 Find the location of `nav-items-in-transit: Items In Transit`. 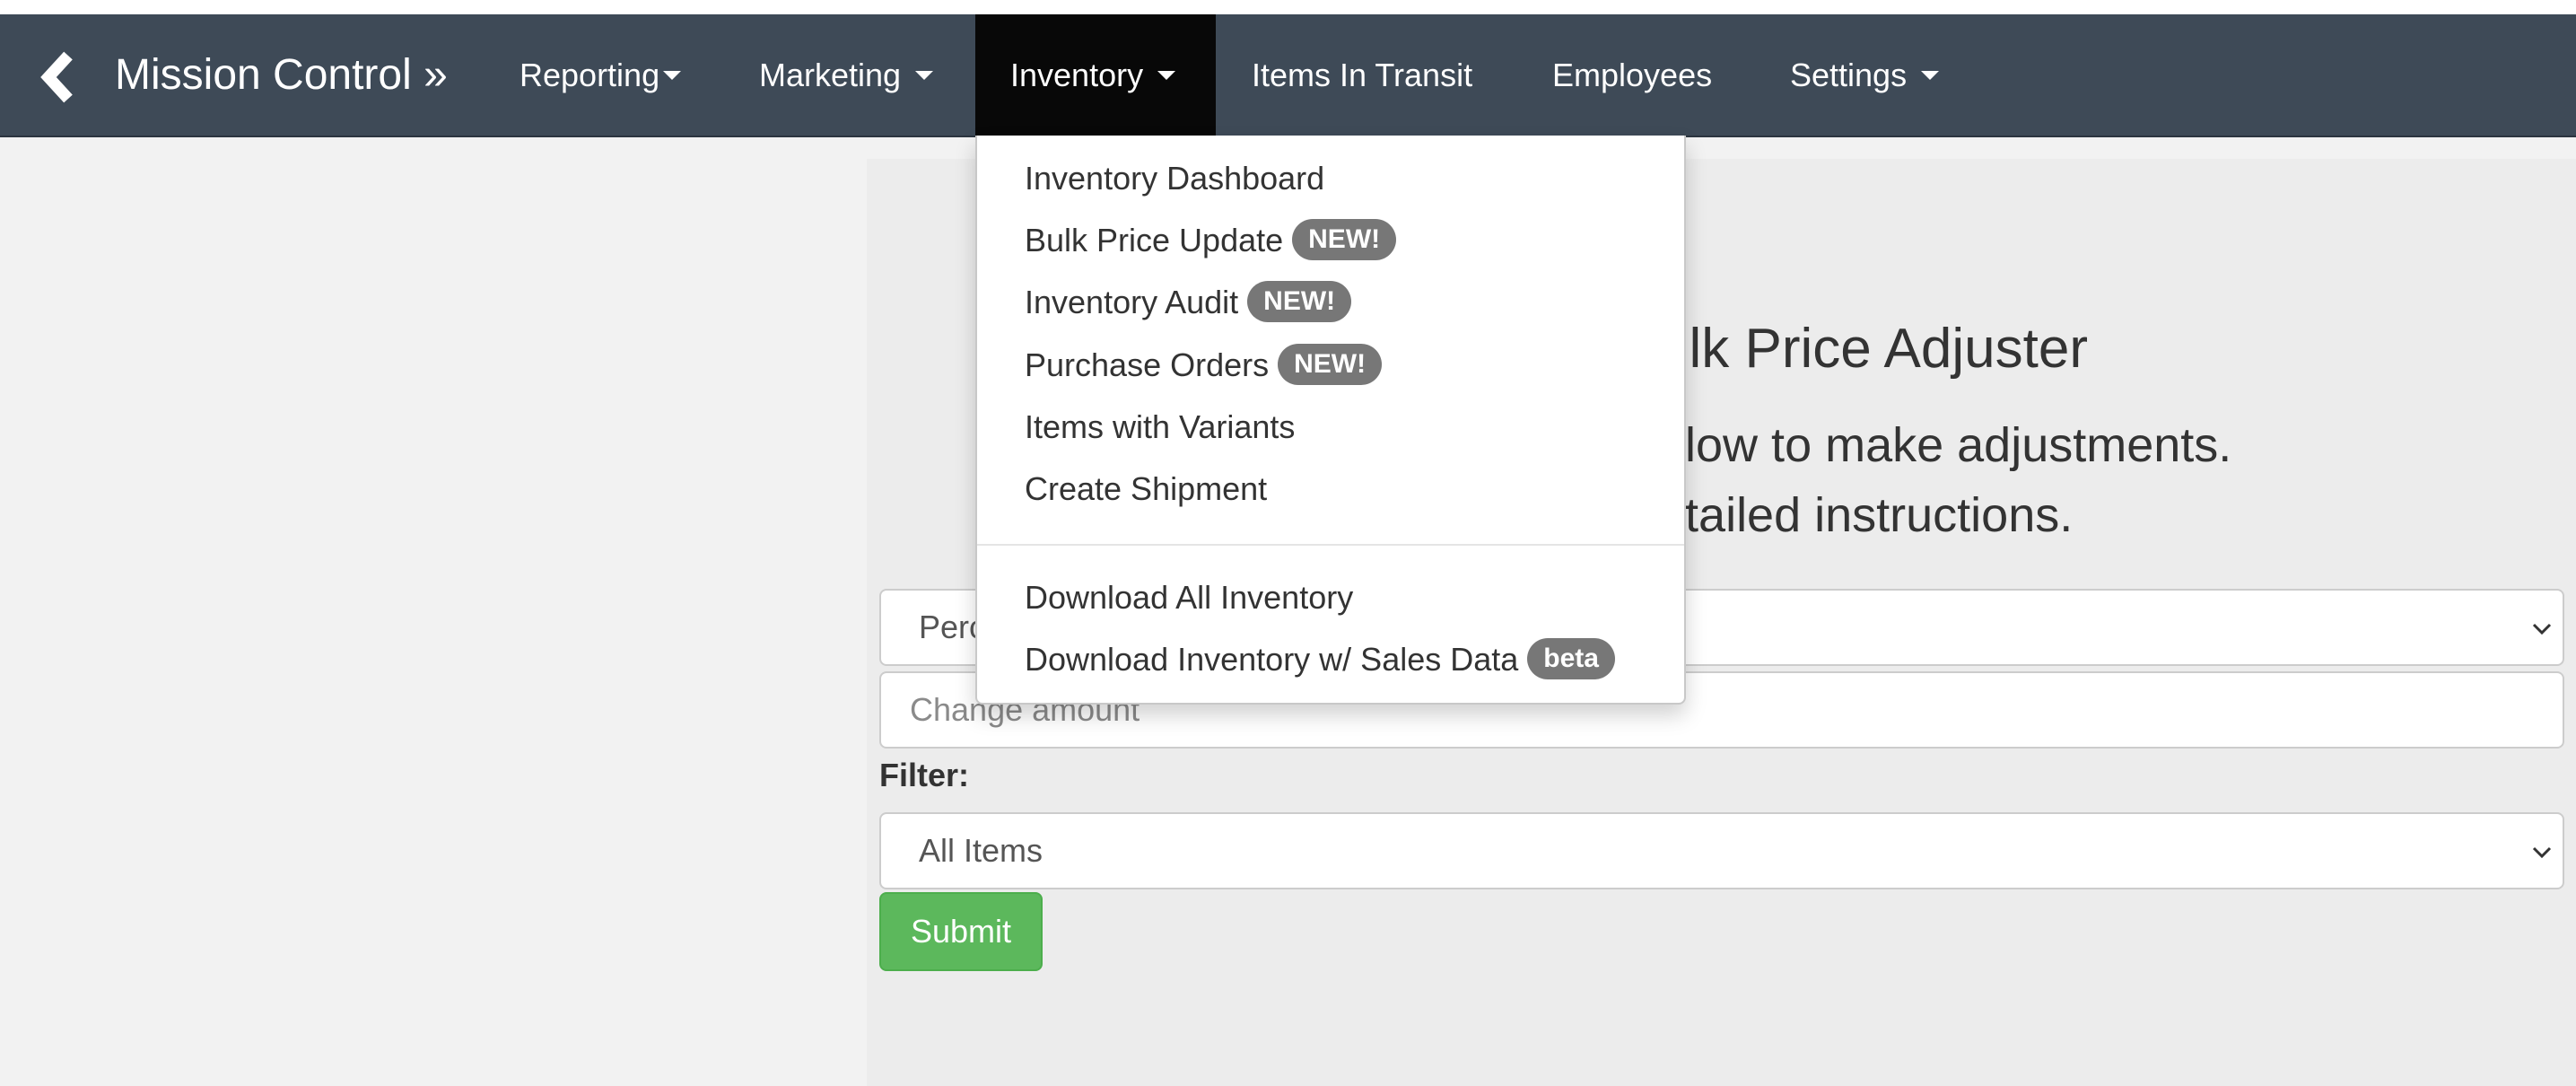

nav-items-in-transit: Items In Transit is located at coordinates (1362, 75).